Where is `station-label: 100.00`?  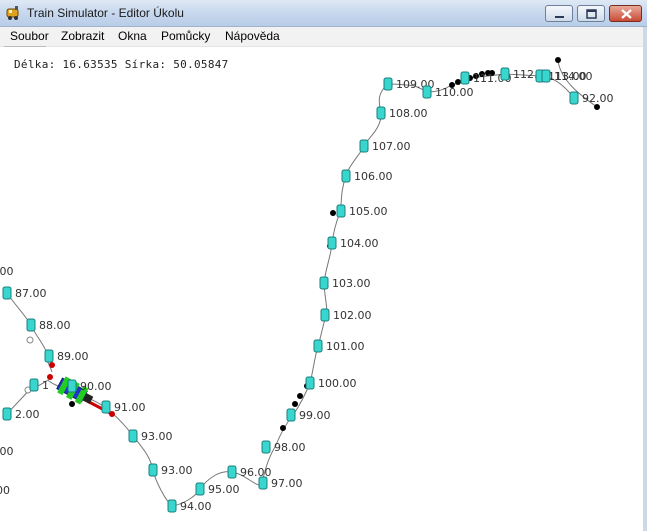 station-label: 100.00 is located at coordinates (337, 383).